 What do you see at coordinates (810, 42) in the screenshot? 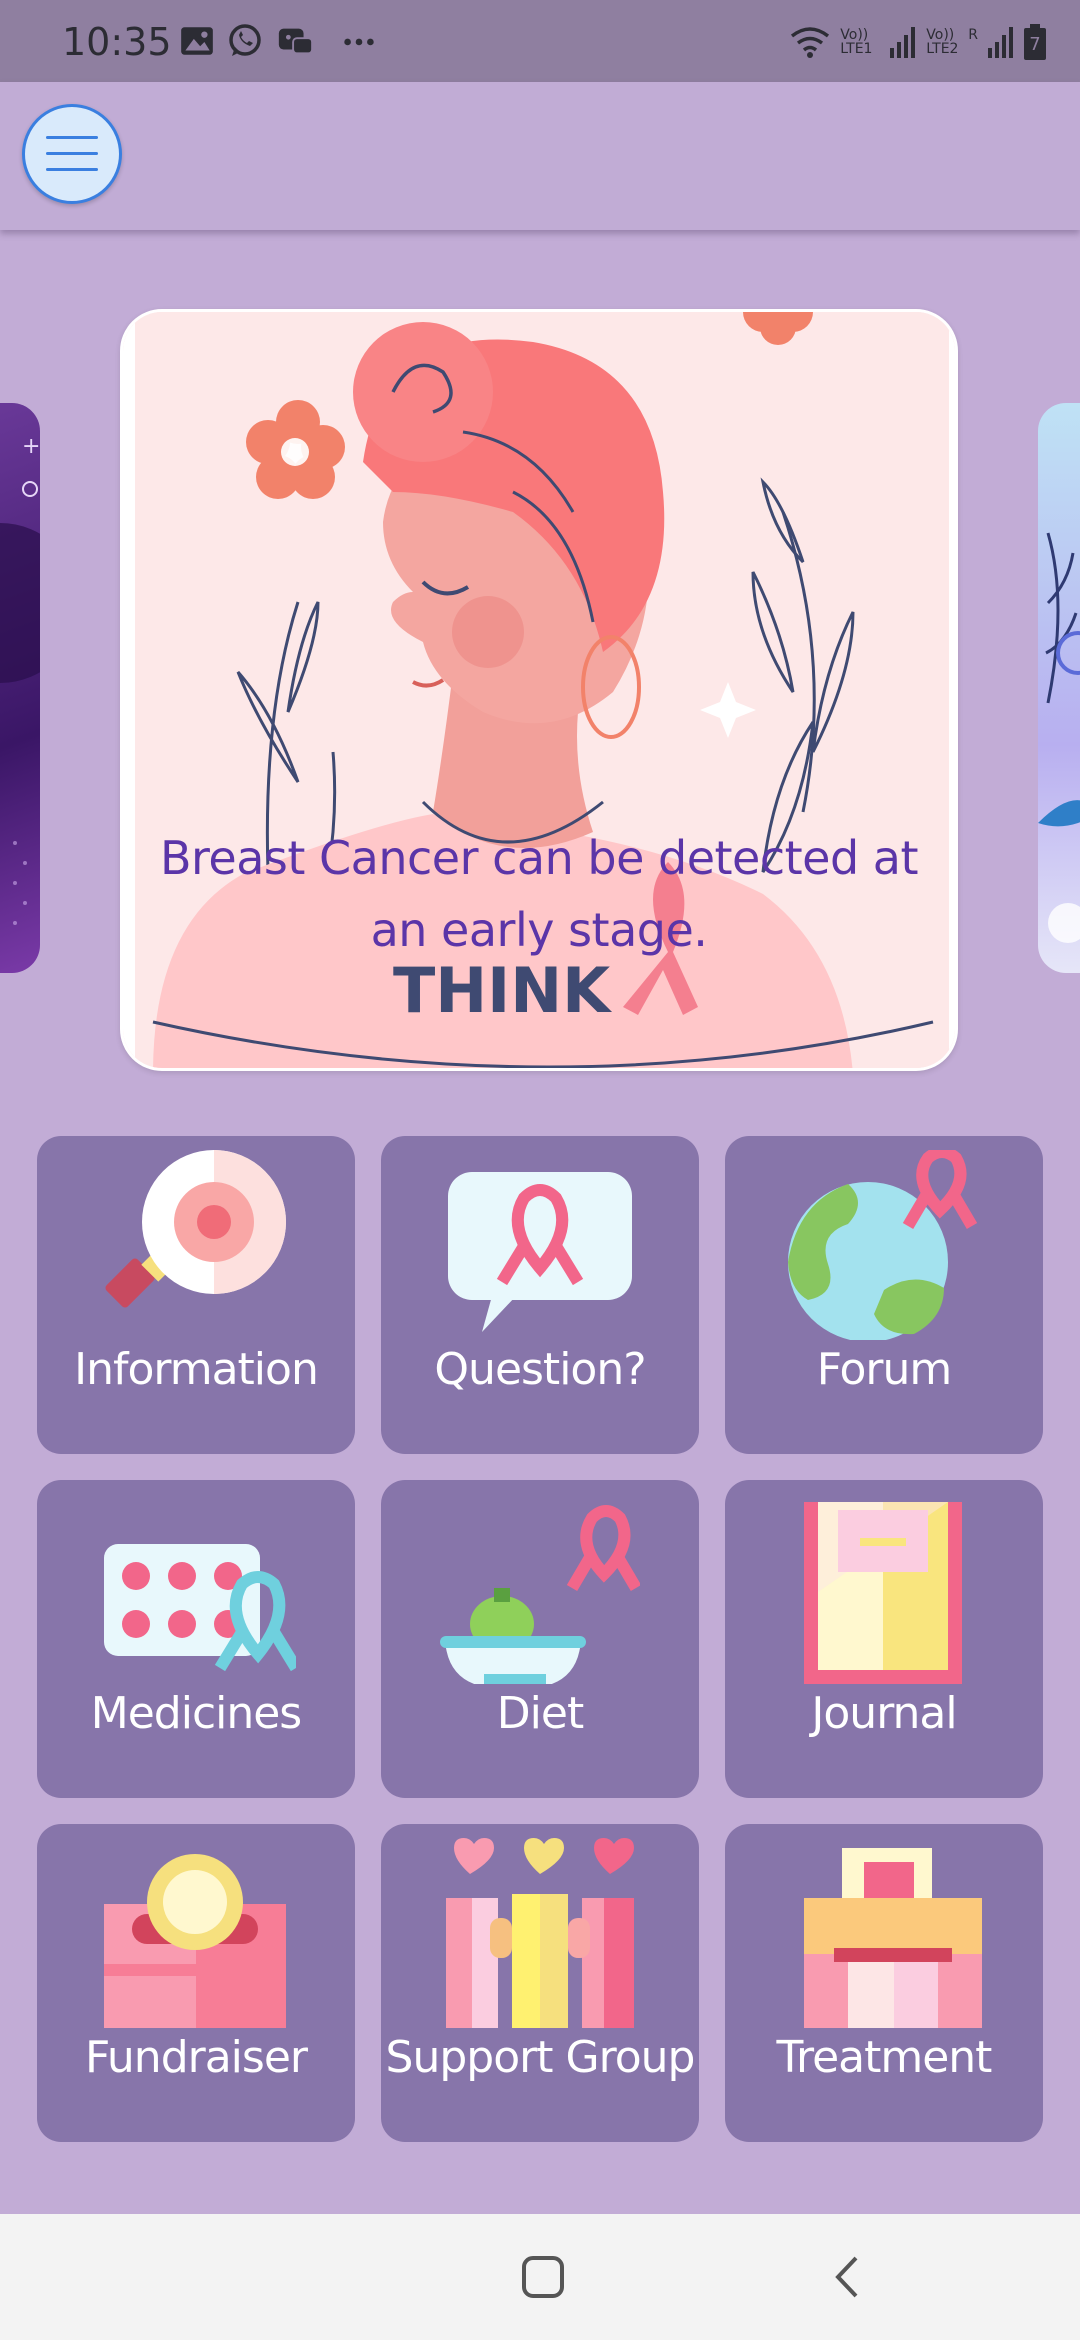
I see `wifi-icon` at bounding box center [810, 42].